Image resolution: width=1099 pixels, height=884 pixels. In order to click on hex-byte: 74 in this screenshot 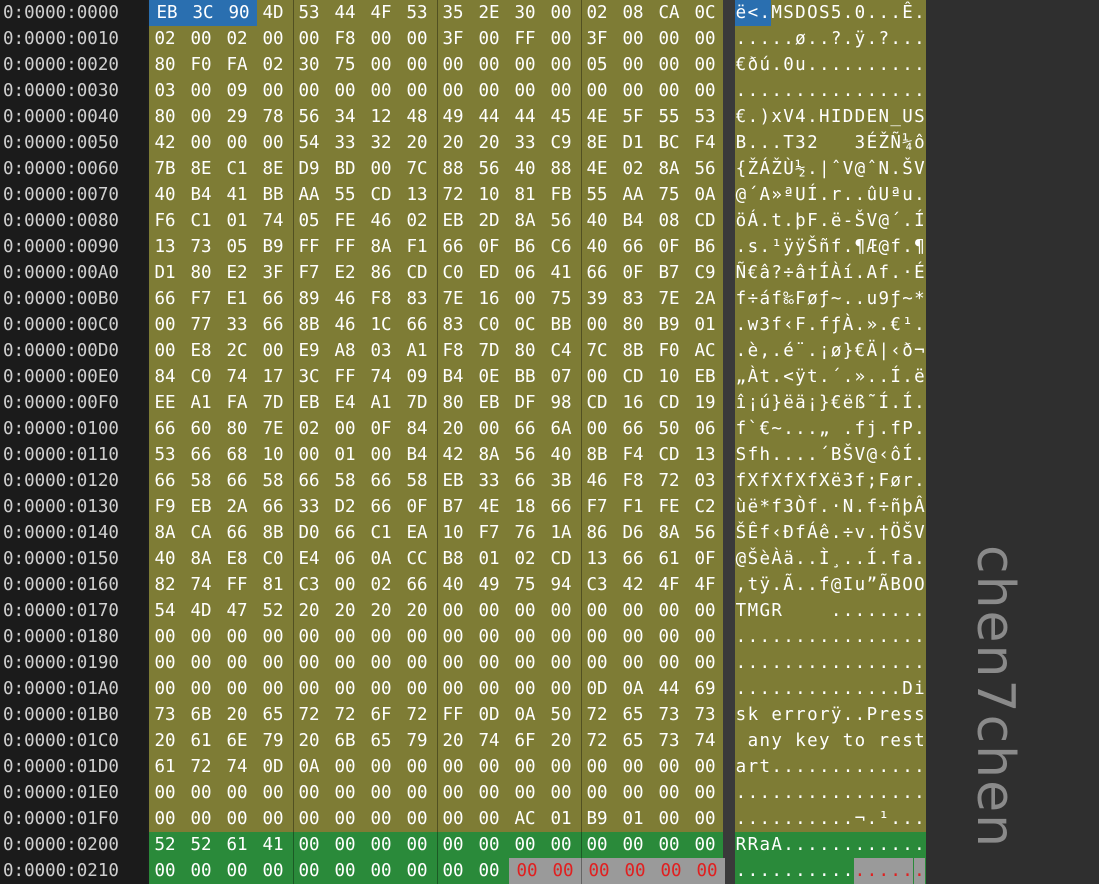, I will do `click(237, 767)`.